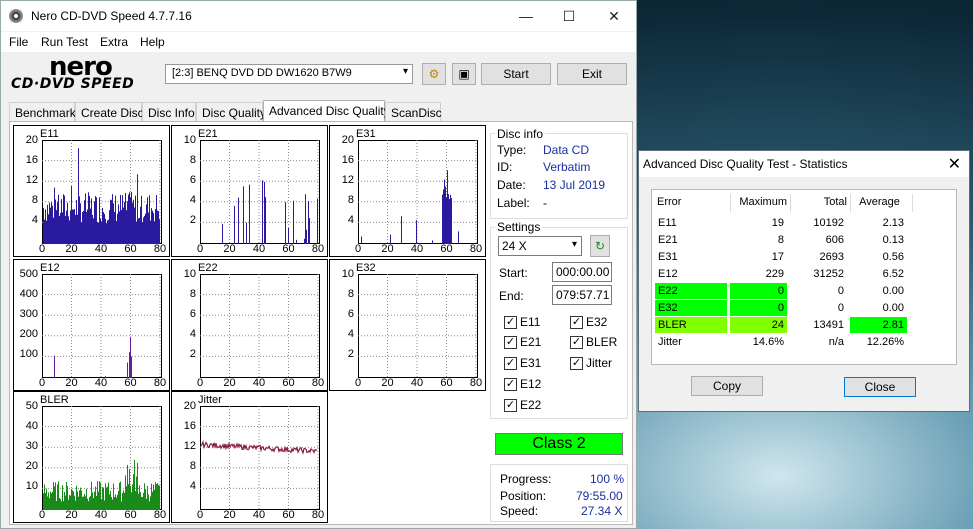 The image size is (973, 529). I want to click on tab-create-disc: Create Disc, so click(109, 112).